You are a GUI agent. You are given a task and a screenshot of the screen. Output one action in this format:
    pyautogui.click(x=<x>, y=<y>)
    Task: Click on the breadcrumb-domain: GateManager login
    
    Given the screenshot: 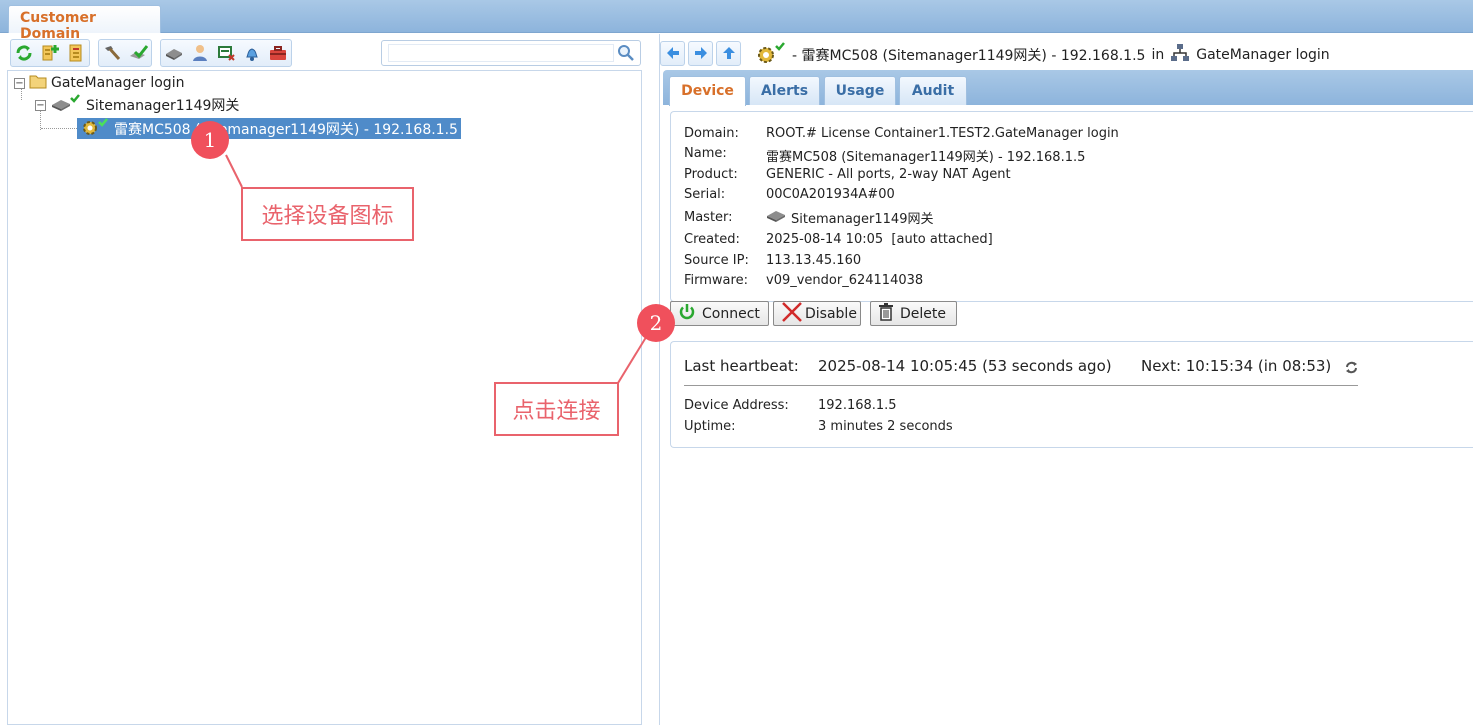 What is the action you would take?
    pyautogui.click(x=1262, y=55)
    